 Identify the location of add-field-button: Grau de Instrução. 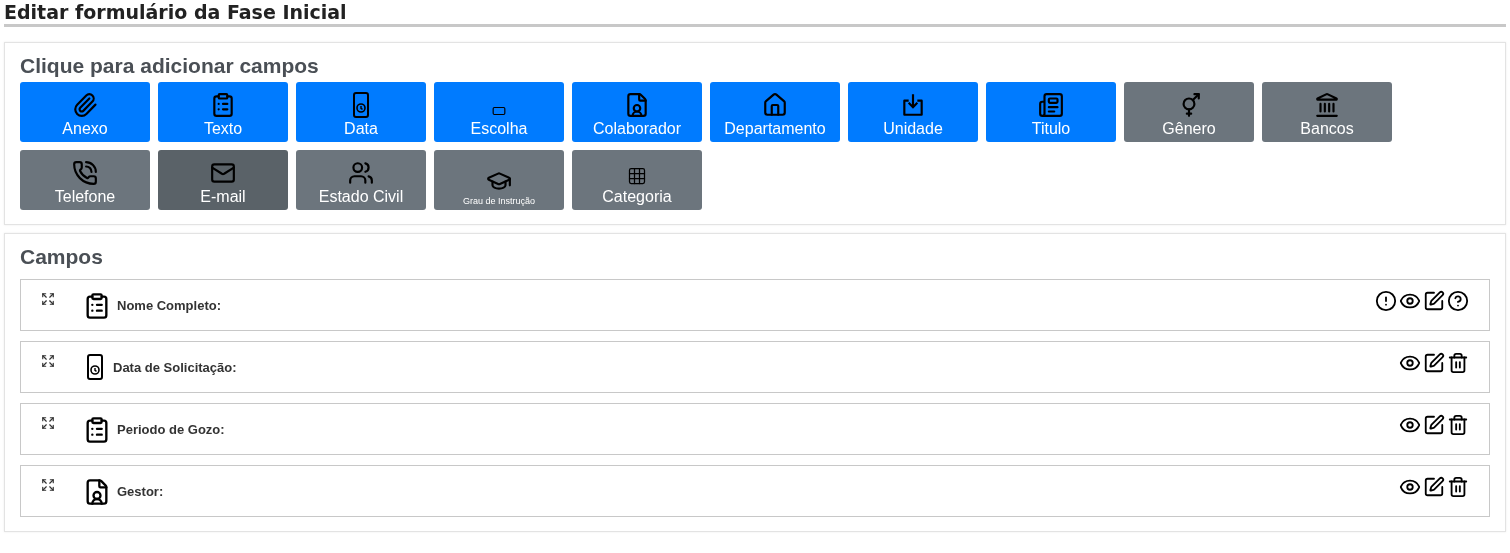
(499, 180).